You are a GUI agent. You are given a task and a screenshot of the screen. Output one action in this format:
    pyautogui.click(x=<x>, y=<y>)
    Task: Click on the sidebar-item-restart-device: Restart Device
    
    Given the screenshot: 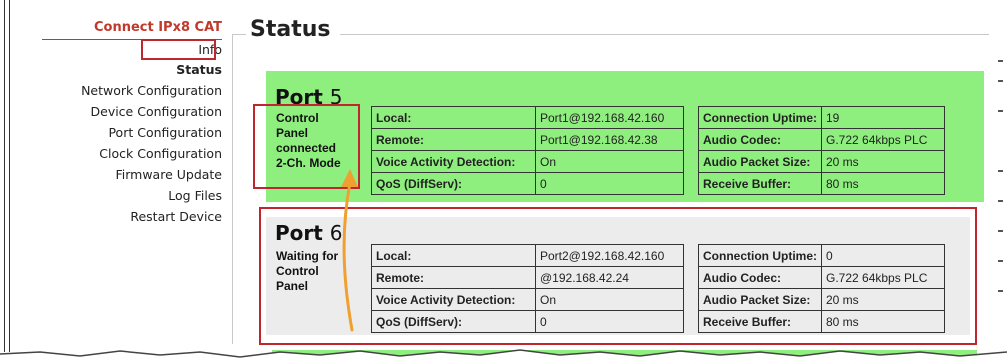 What is the action you would take?
    pyautogui.click(x=112, y=216)
    